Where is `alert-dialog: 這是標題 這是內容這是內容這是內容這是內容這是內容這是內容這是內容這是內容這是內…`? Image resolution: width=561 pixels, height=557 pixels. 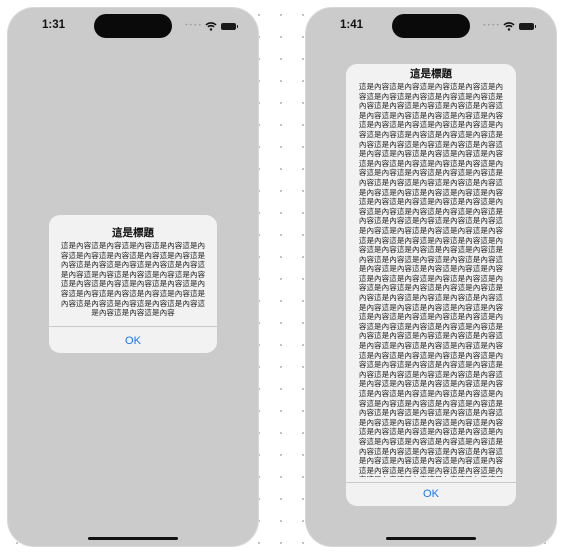
alert-dialog: 這是標題 這是內容這是內容這是內容這是內容這是內容這是內容這是內容這是內容這是內… is located at coordinates (133, 284).